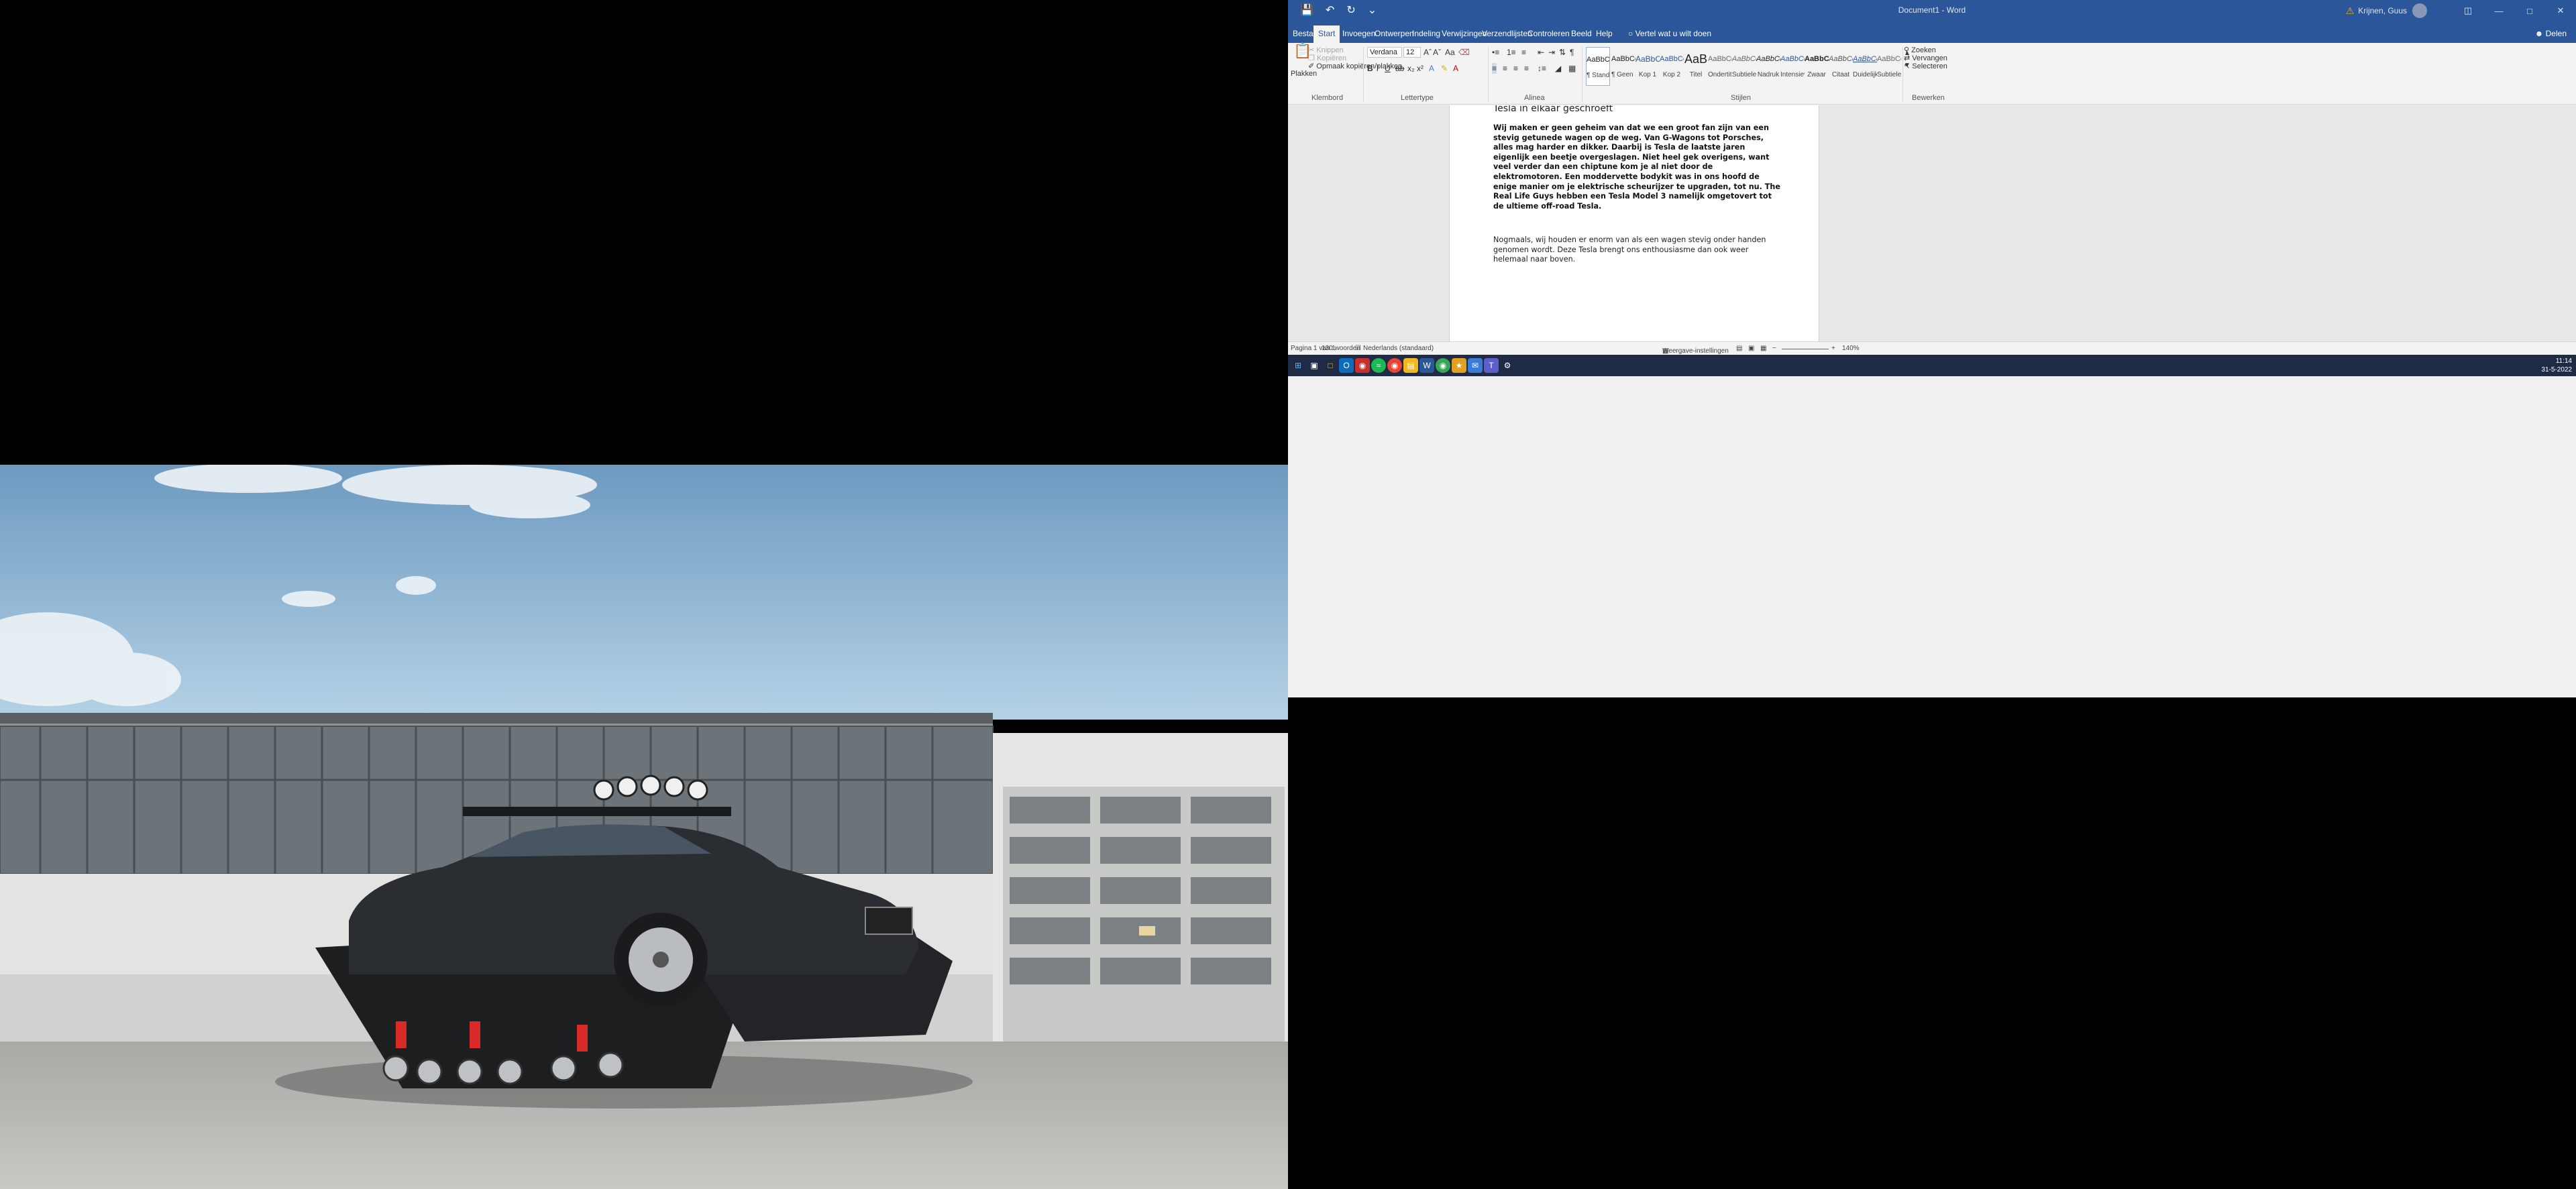 This screenshot has width=2576, height=1189. I want to click on game-icon: ★, so click(1459, 365).